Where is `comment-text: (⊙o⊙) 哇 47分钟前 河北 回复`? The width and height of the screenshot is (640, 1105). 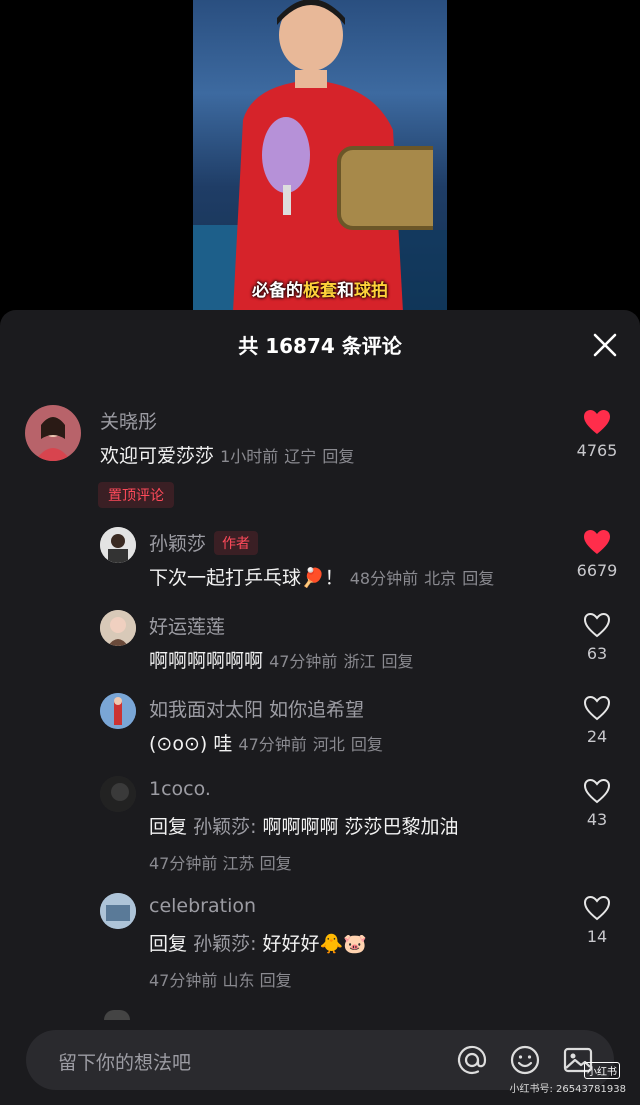 comment-text: (⊙o⊙) 哇 47分钟前 河北 回复 is located at coordinates (266, 744).